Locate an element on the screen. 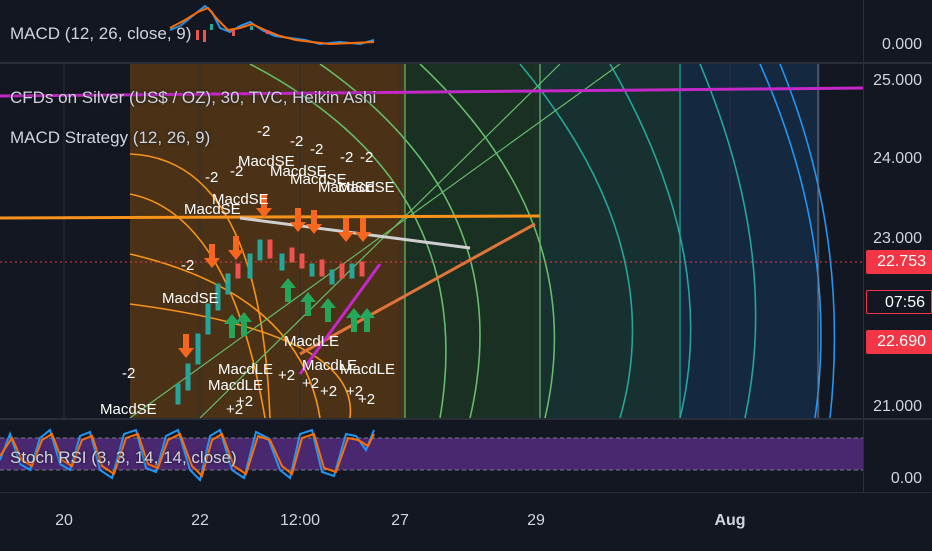  stoch-rsi-pane: Stoch RSI (3, 3, 14, 14, close) is located at coordinates (432, 456).